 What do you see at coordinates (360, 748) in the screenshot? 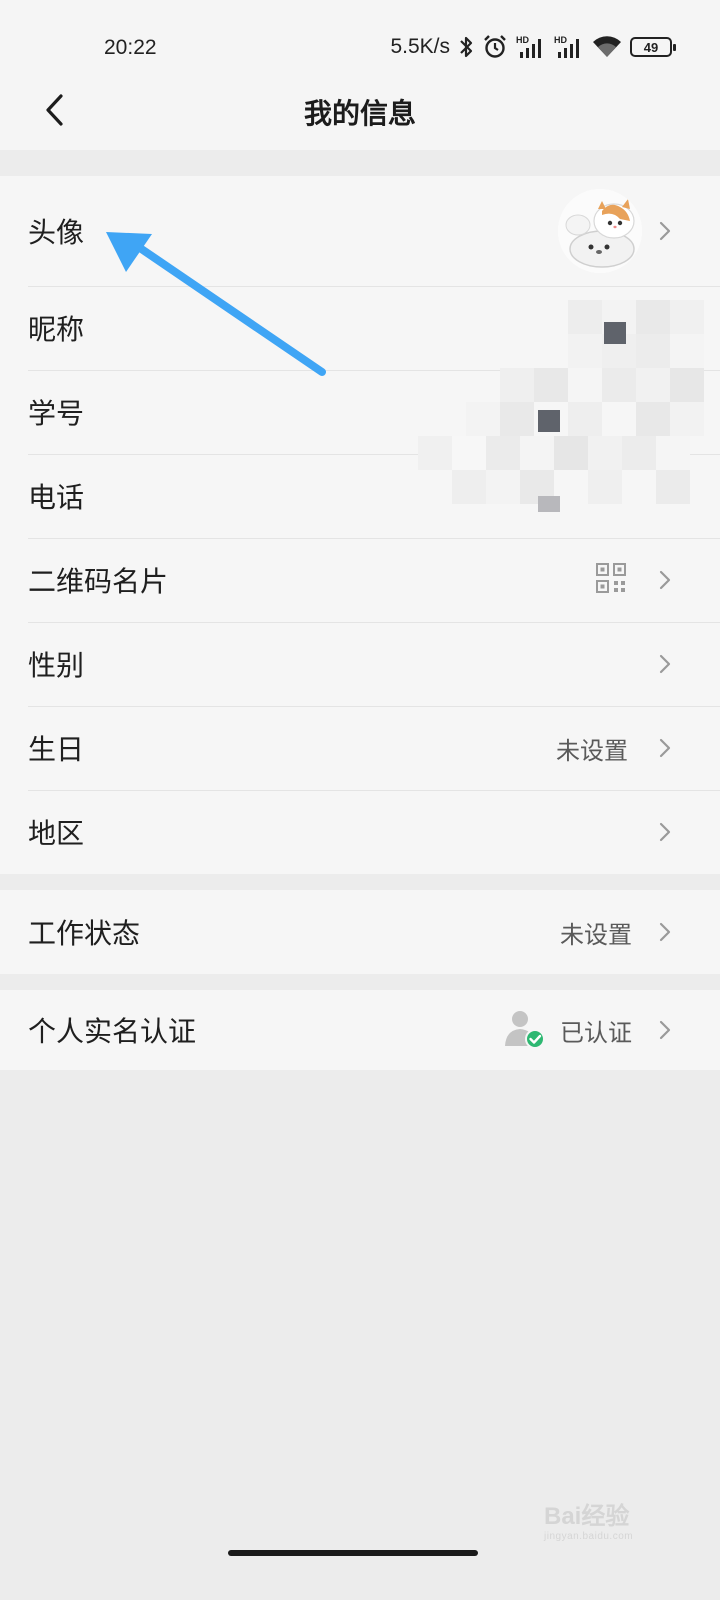
I see `row-birthday: 生日 未设置` at bounding box center [360, 748].